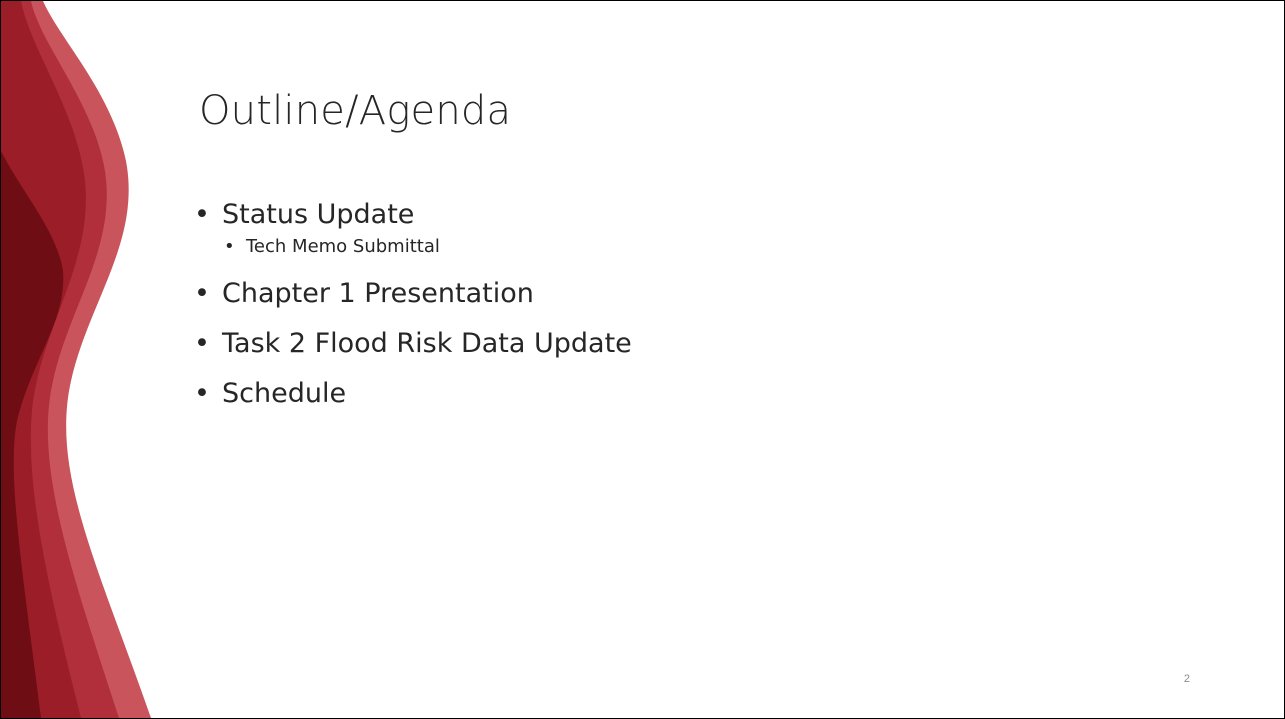  I want to click on wave-decoration, so click(76, 359).